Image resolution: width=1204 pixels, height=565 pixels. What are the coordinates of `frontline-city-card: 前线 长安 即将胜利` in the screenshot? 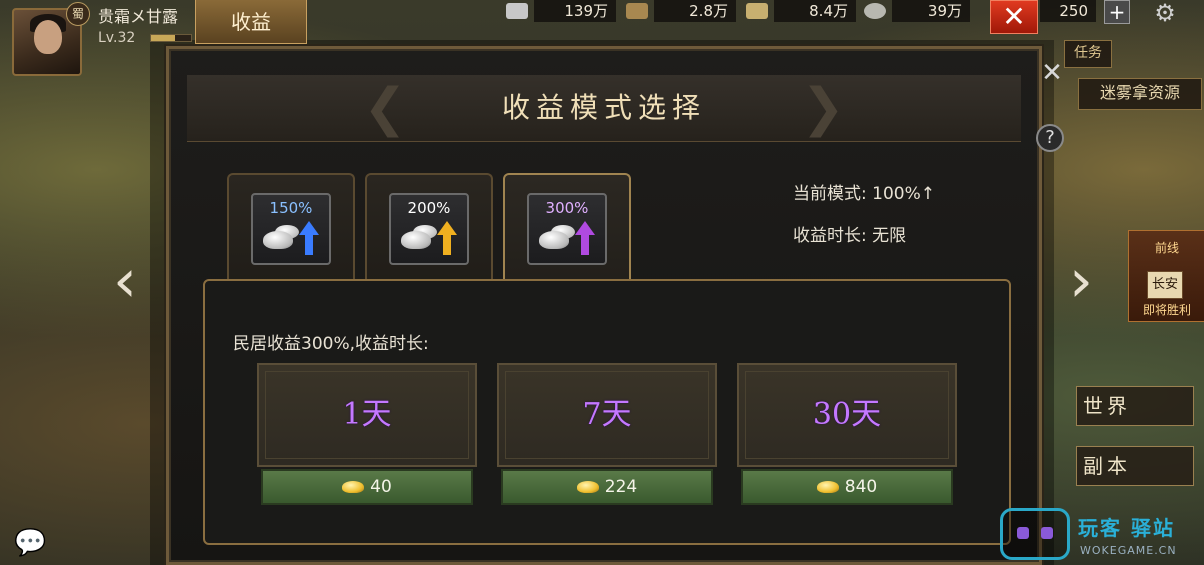 It's located at (1166, 276).